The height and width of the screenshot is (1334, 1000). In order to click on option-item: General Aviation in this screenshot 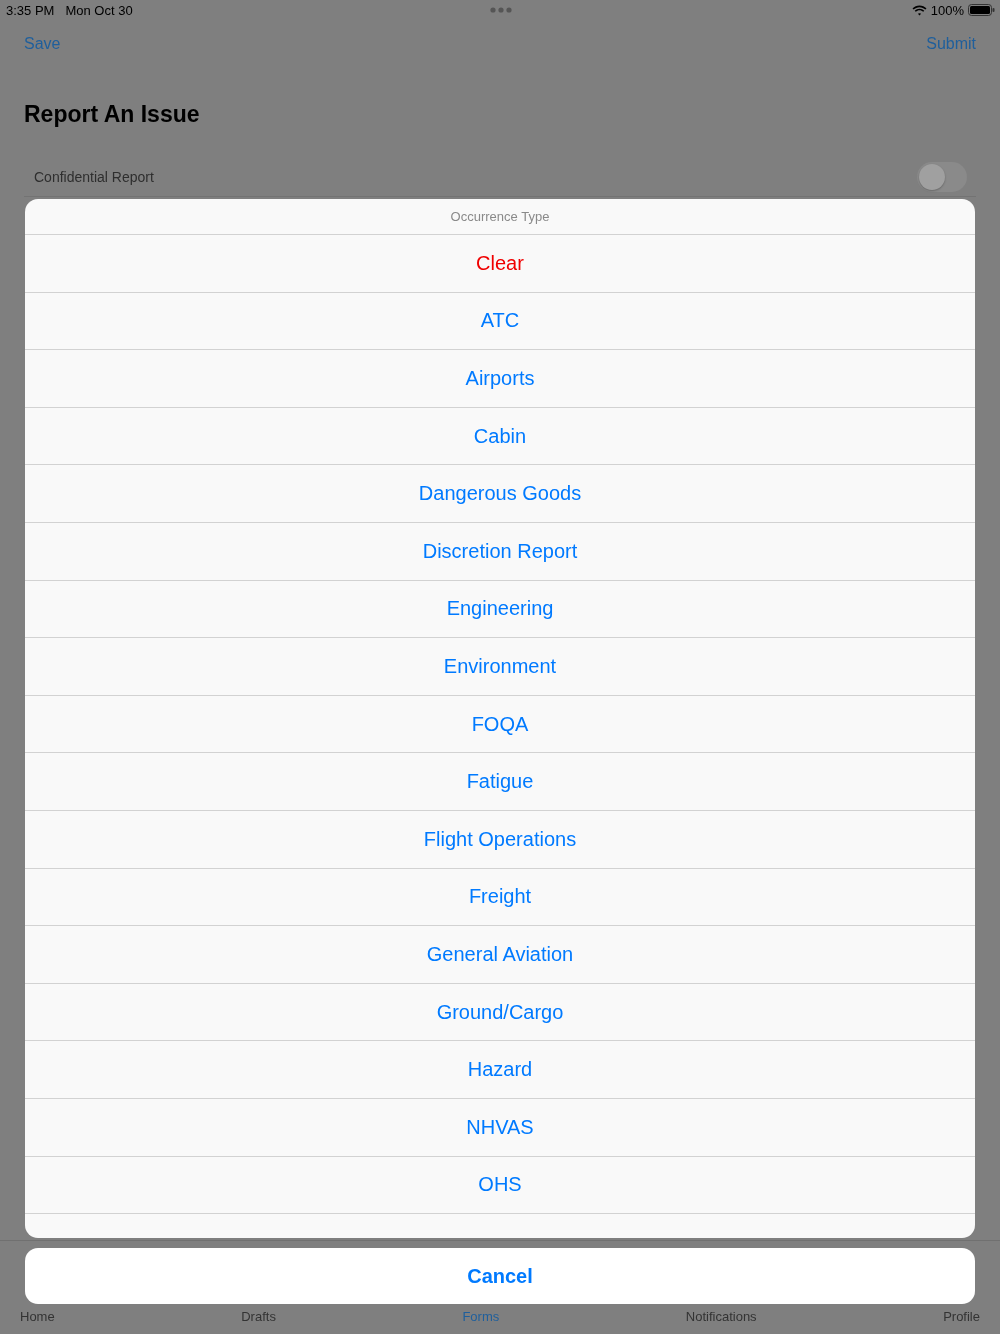, I will do `click(500, 954)`.